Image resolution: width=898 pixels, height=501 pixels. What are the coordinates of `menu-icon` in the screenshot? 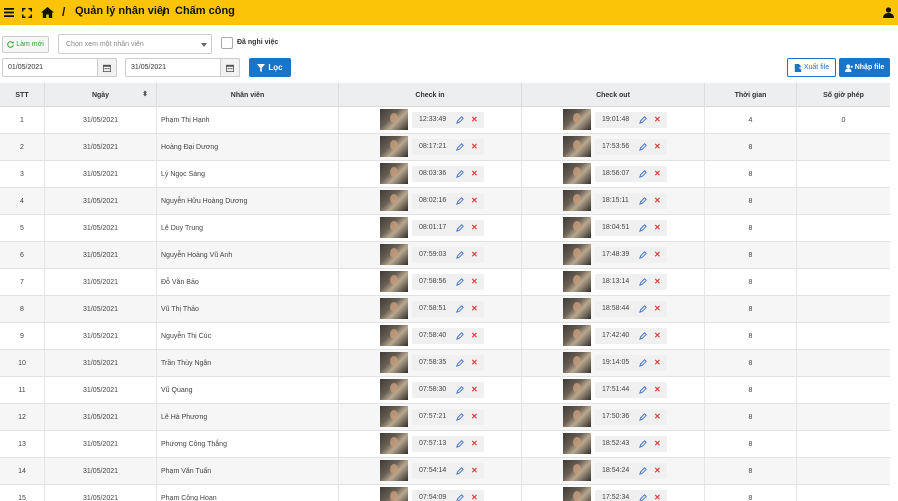 It's located at (9, 12).